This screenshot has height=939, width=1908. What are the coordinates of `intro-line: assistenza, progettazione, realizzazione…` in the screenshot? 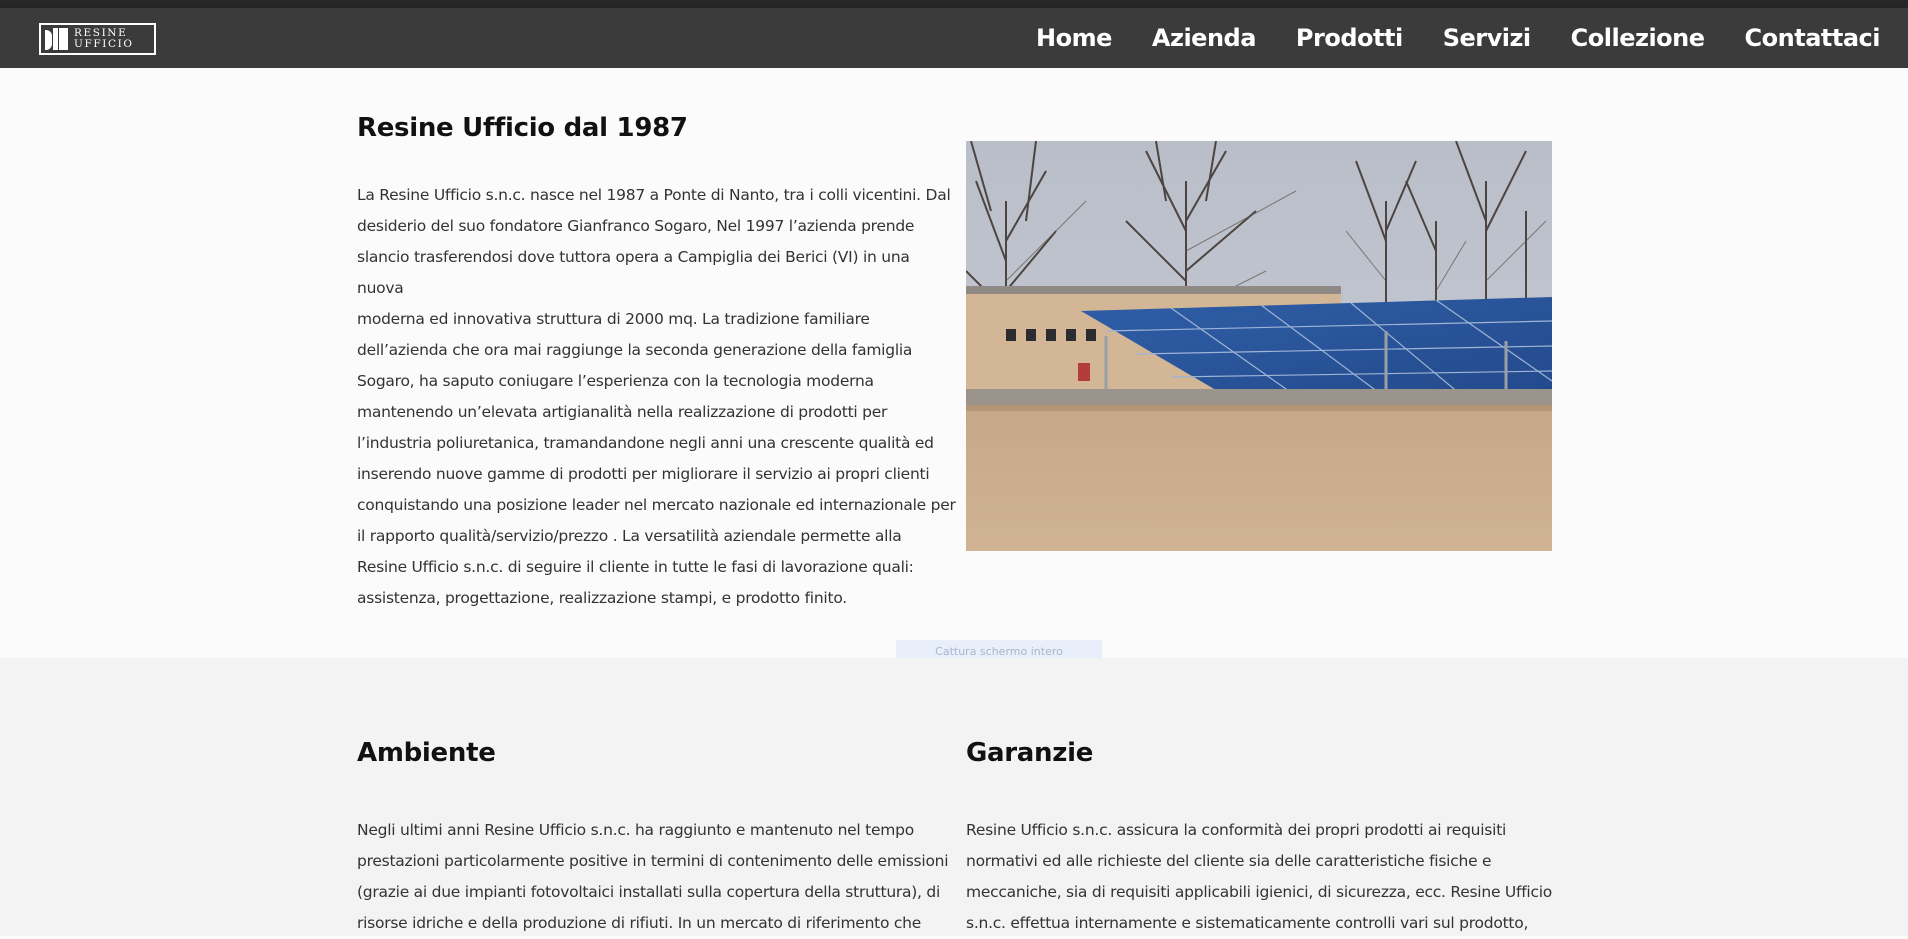 It's located at (602, 598).